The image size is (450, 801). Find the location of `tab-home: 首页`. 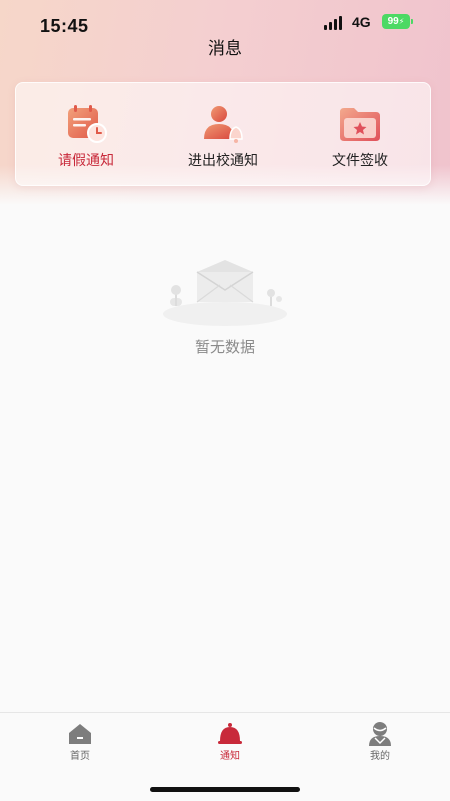

tab-home: 首页 is located at coordinates (80, 741).